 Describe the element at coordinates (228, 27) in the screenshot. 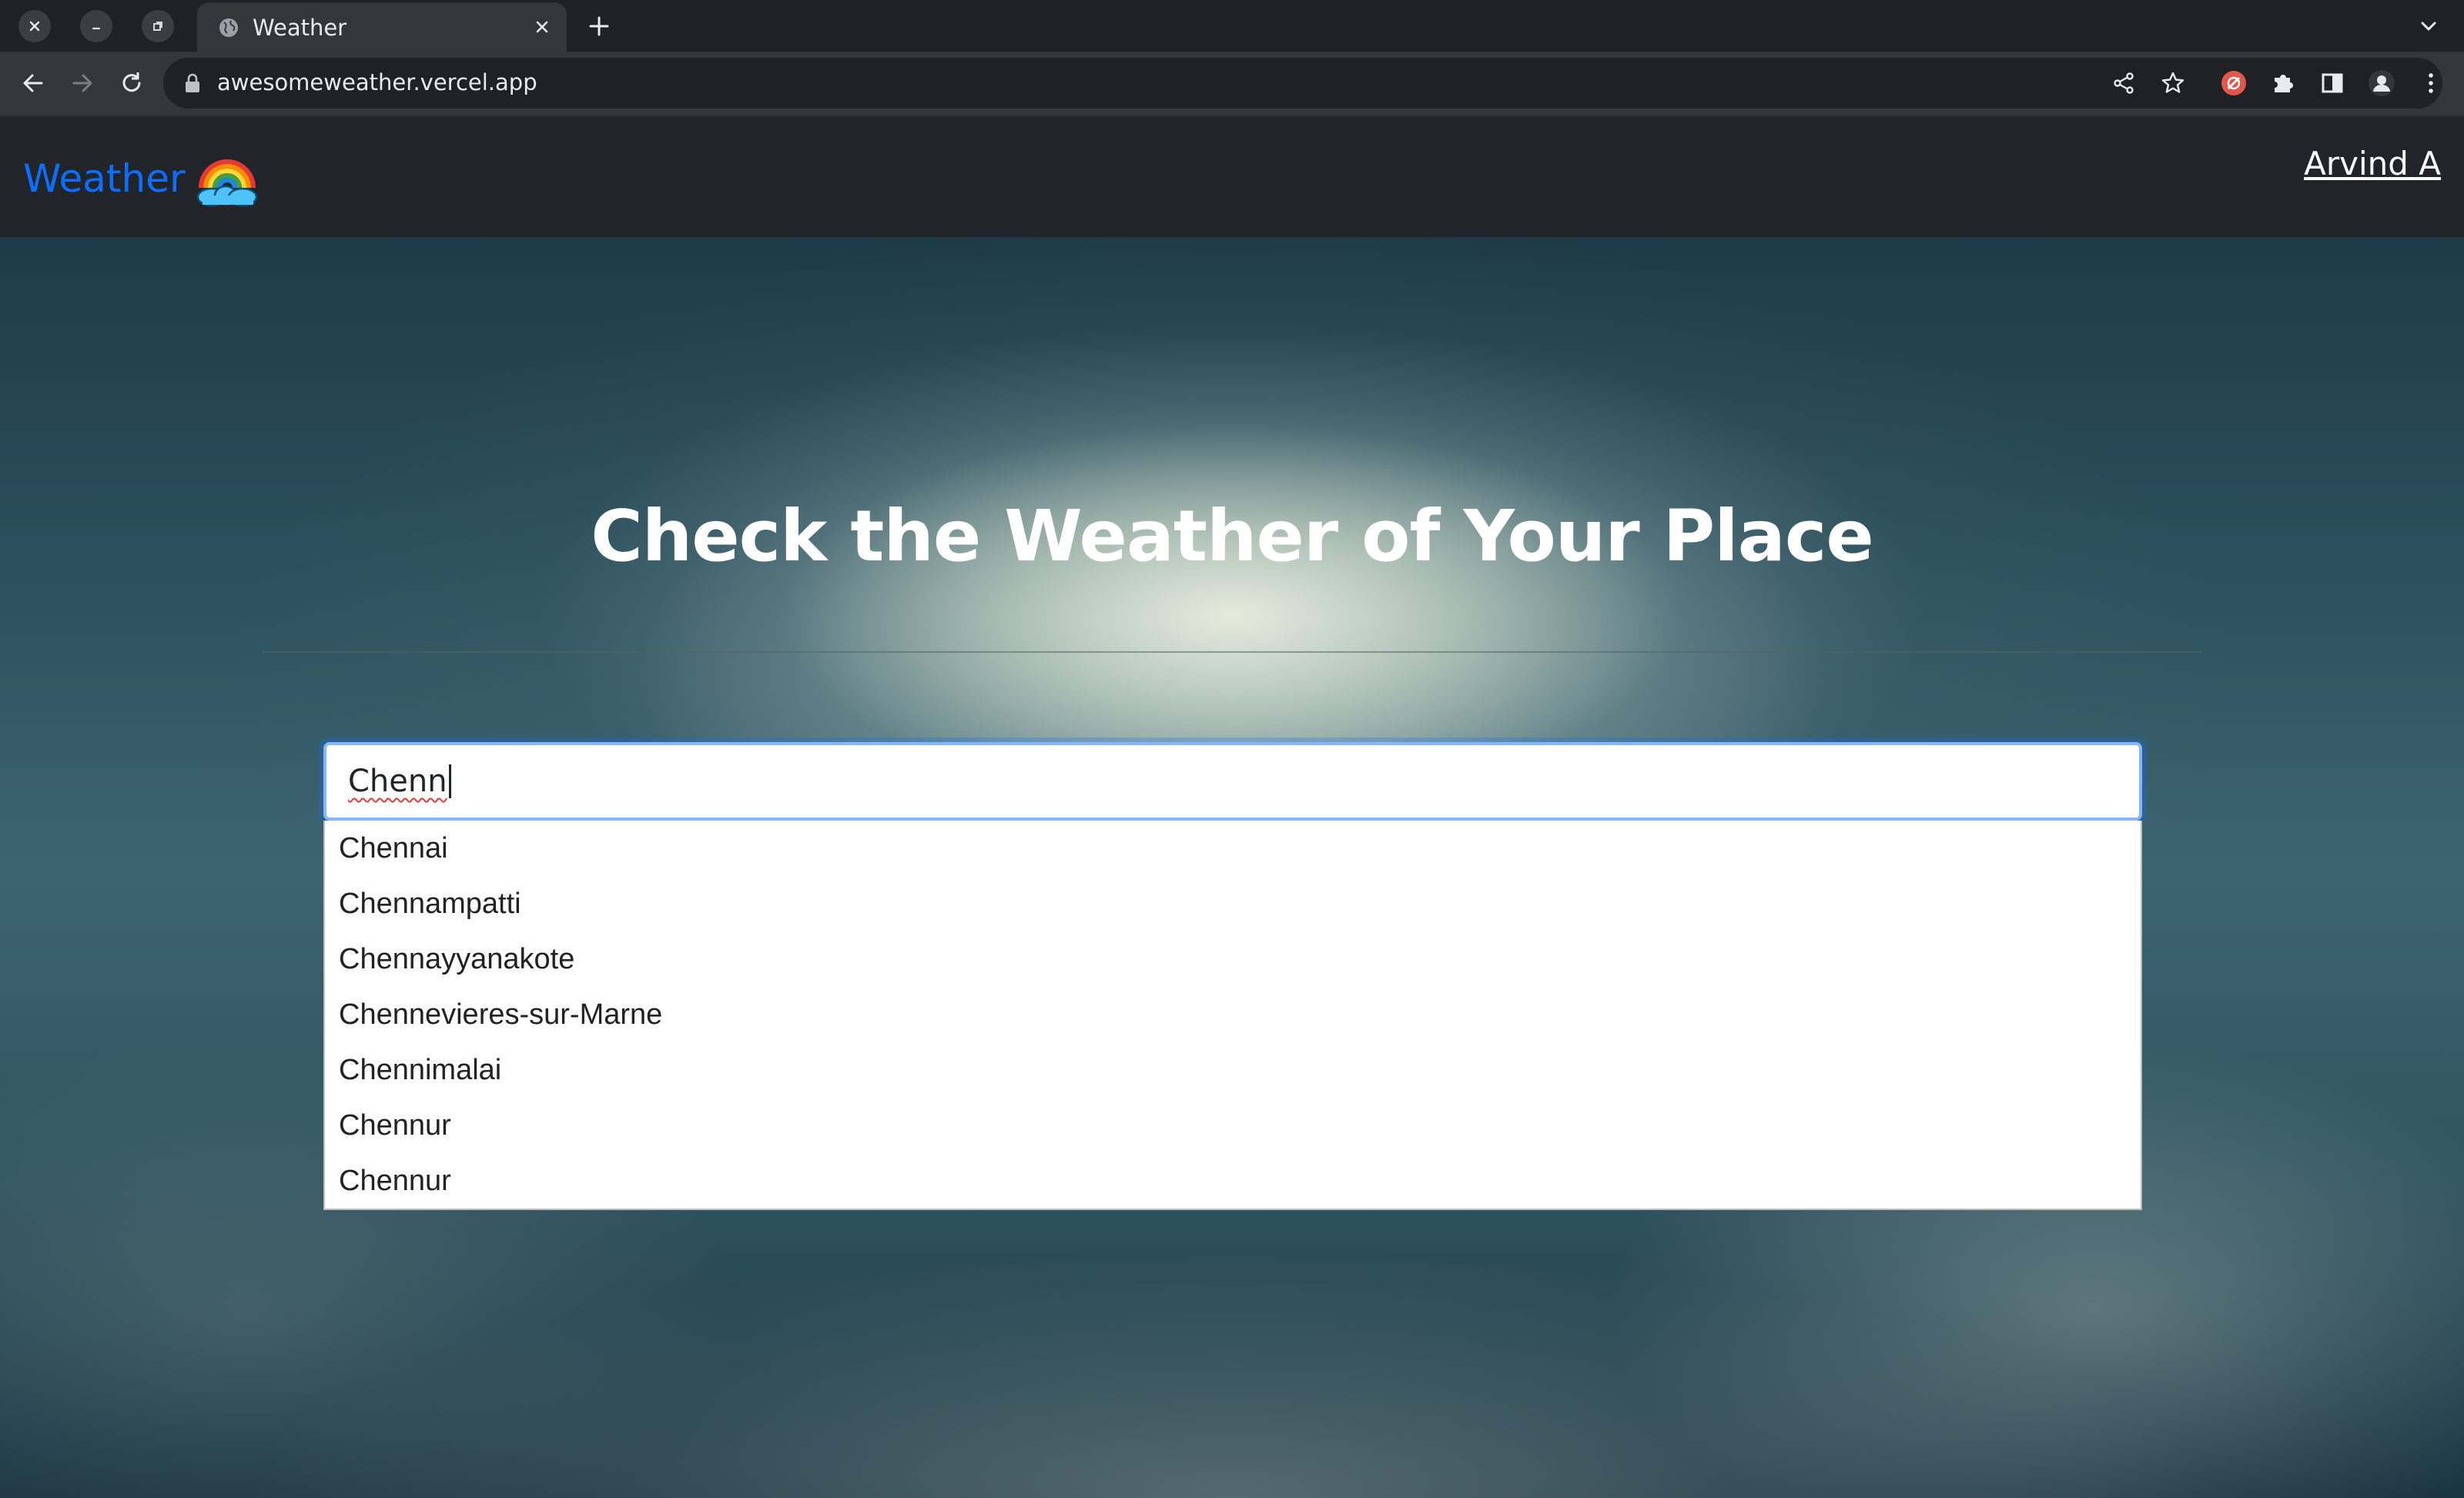

I see `globe-icon` at that location.